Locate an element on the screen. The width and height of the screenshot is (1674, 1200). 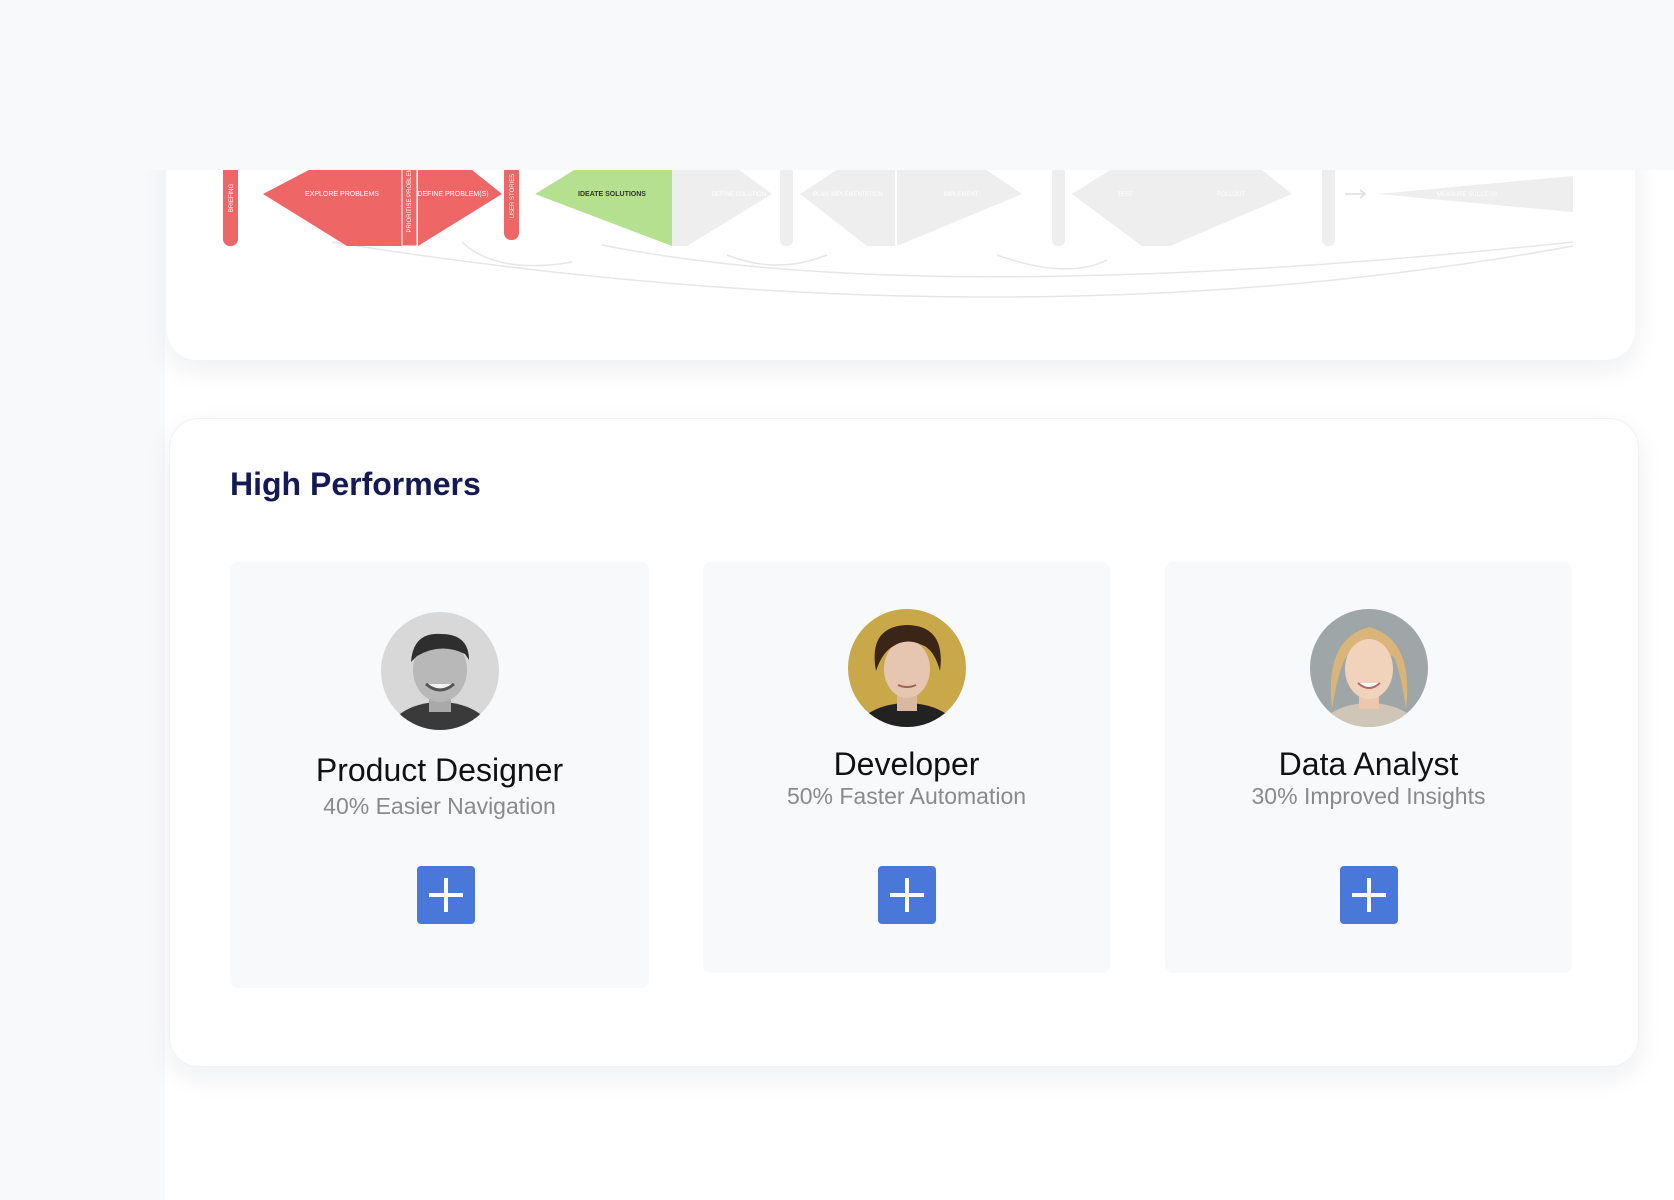
performer-card-data-analyst: Data Analyst 30% Improved Insights is located at coordinates (1368, 767).